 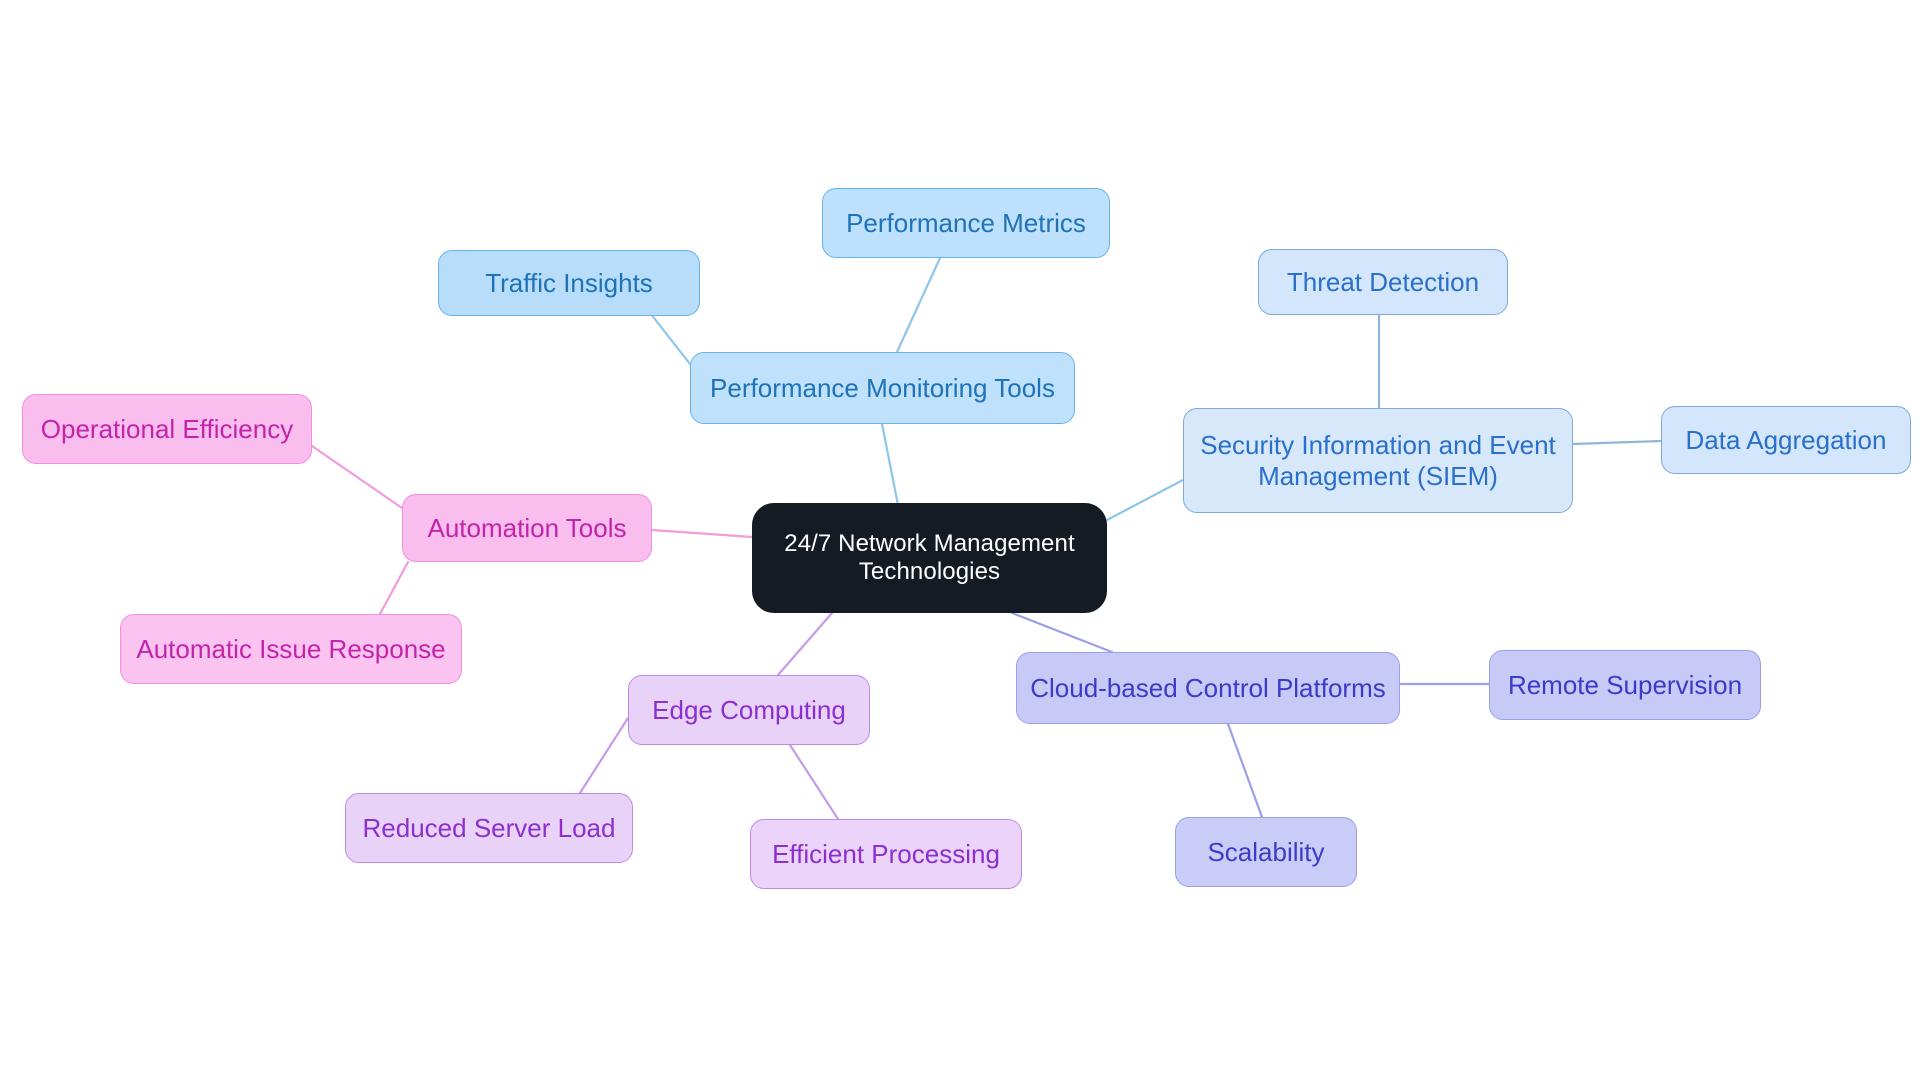 I want to click on mindmap-node-label: 24/7 Network Management Technologies, so click(x=929, y=557).